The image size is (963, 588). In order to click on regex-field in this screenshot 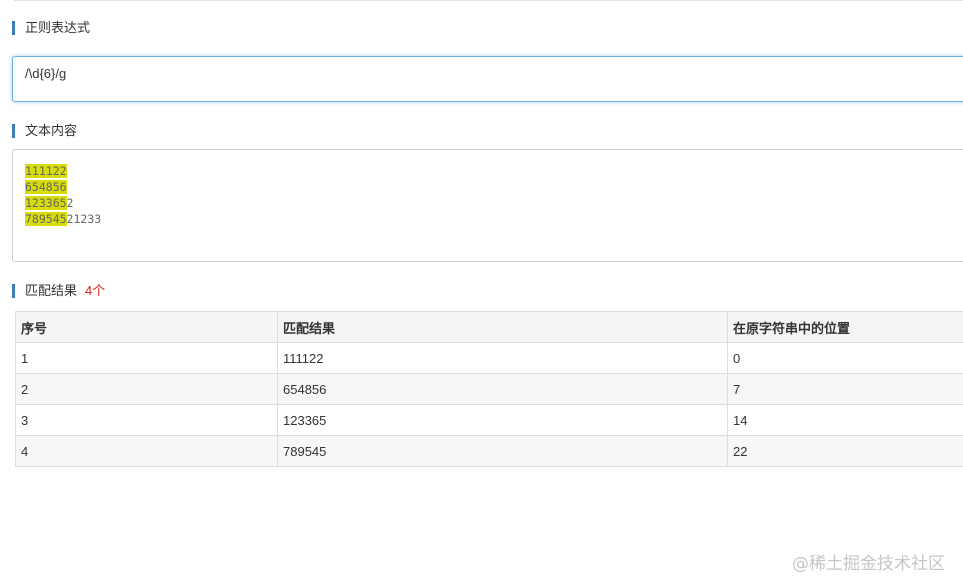, I will do `click(487, 79)`.